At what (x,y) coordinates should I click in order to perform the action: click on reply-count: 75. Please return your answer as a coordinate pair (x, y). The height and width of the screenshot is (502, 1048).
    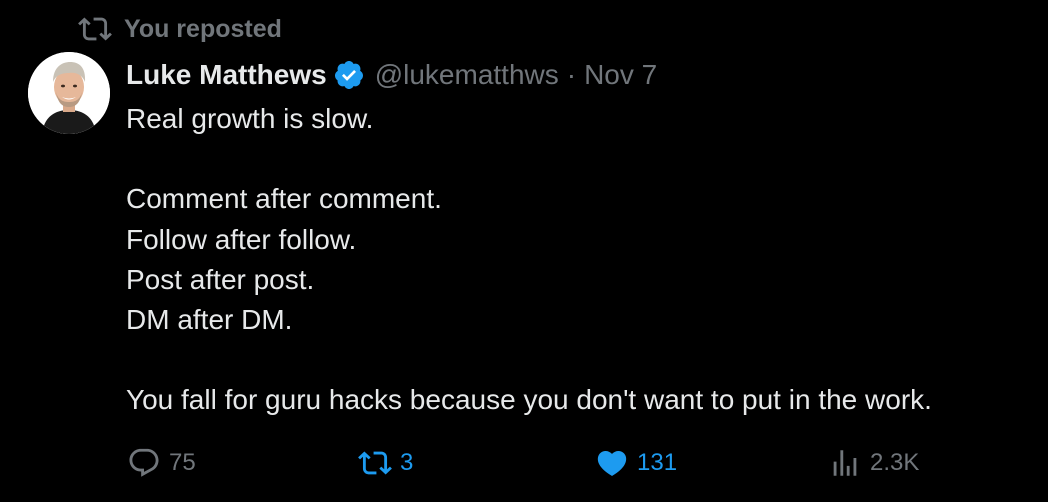
    Looking at the image, I should click on (182, 462).